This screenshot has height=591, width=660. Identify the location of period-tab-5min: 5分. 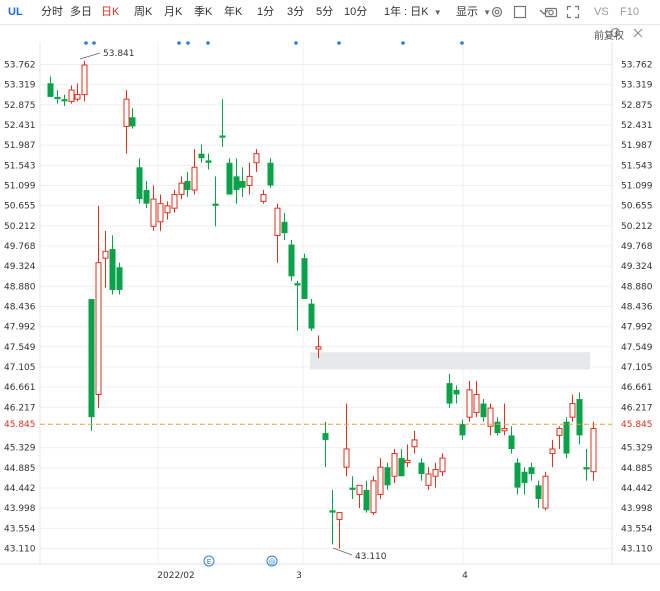
(324, 12).